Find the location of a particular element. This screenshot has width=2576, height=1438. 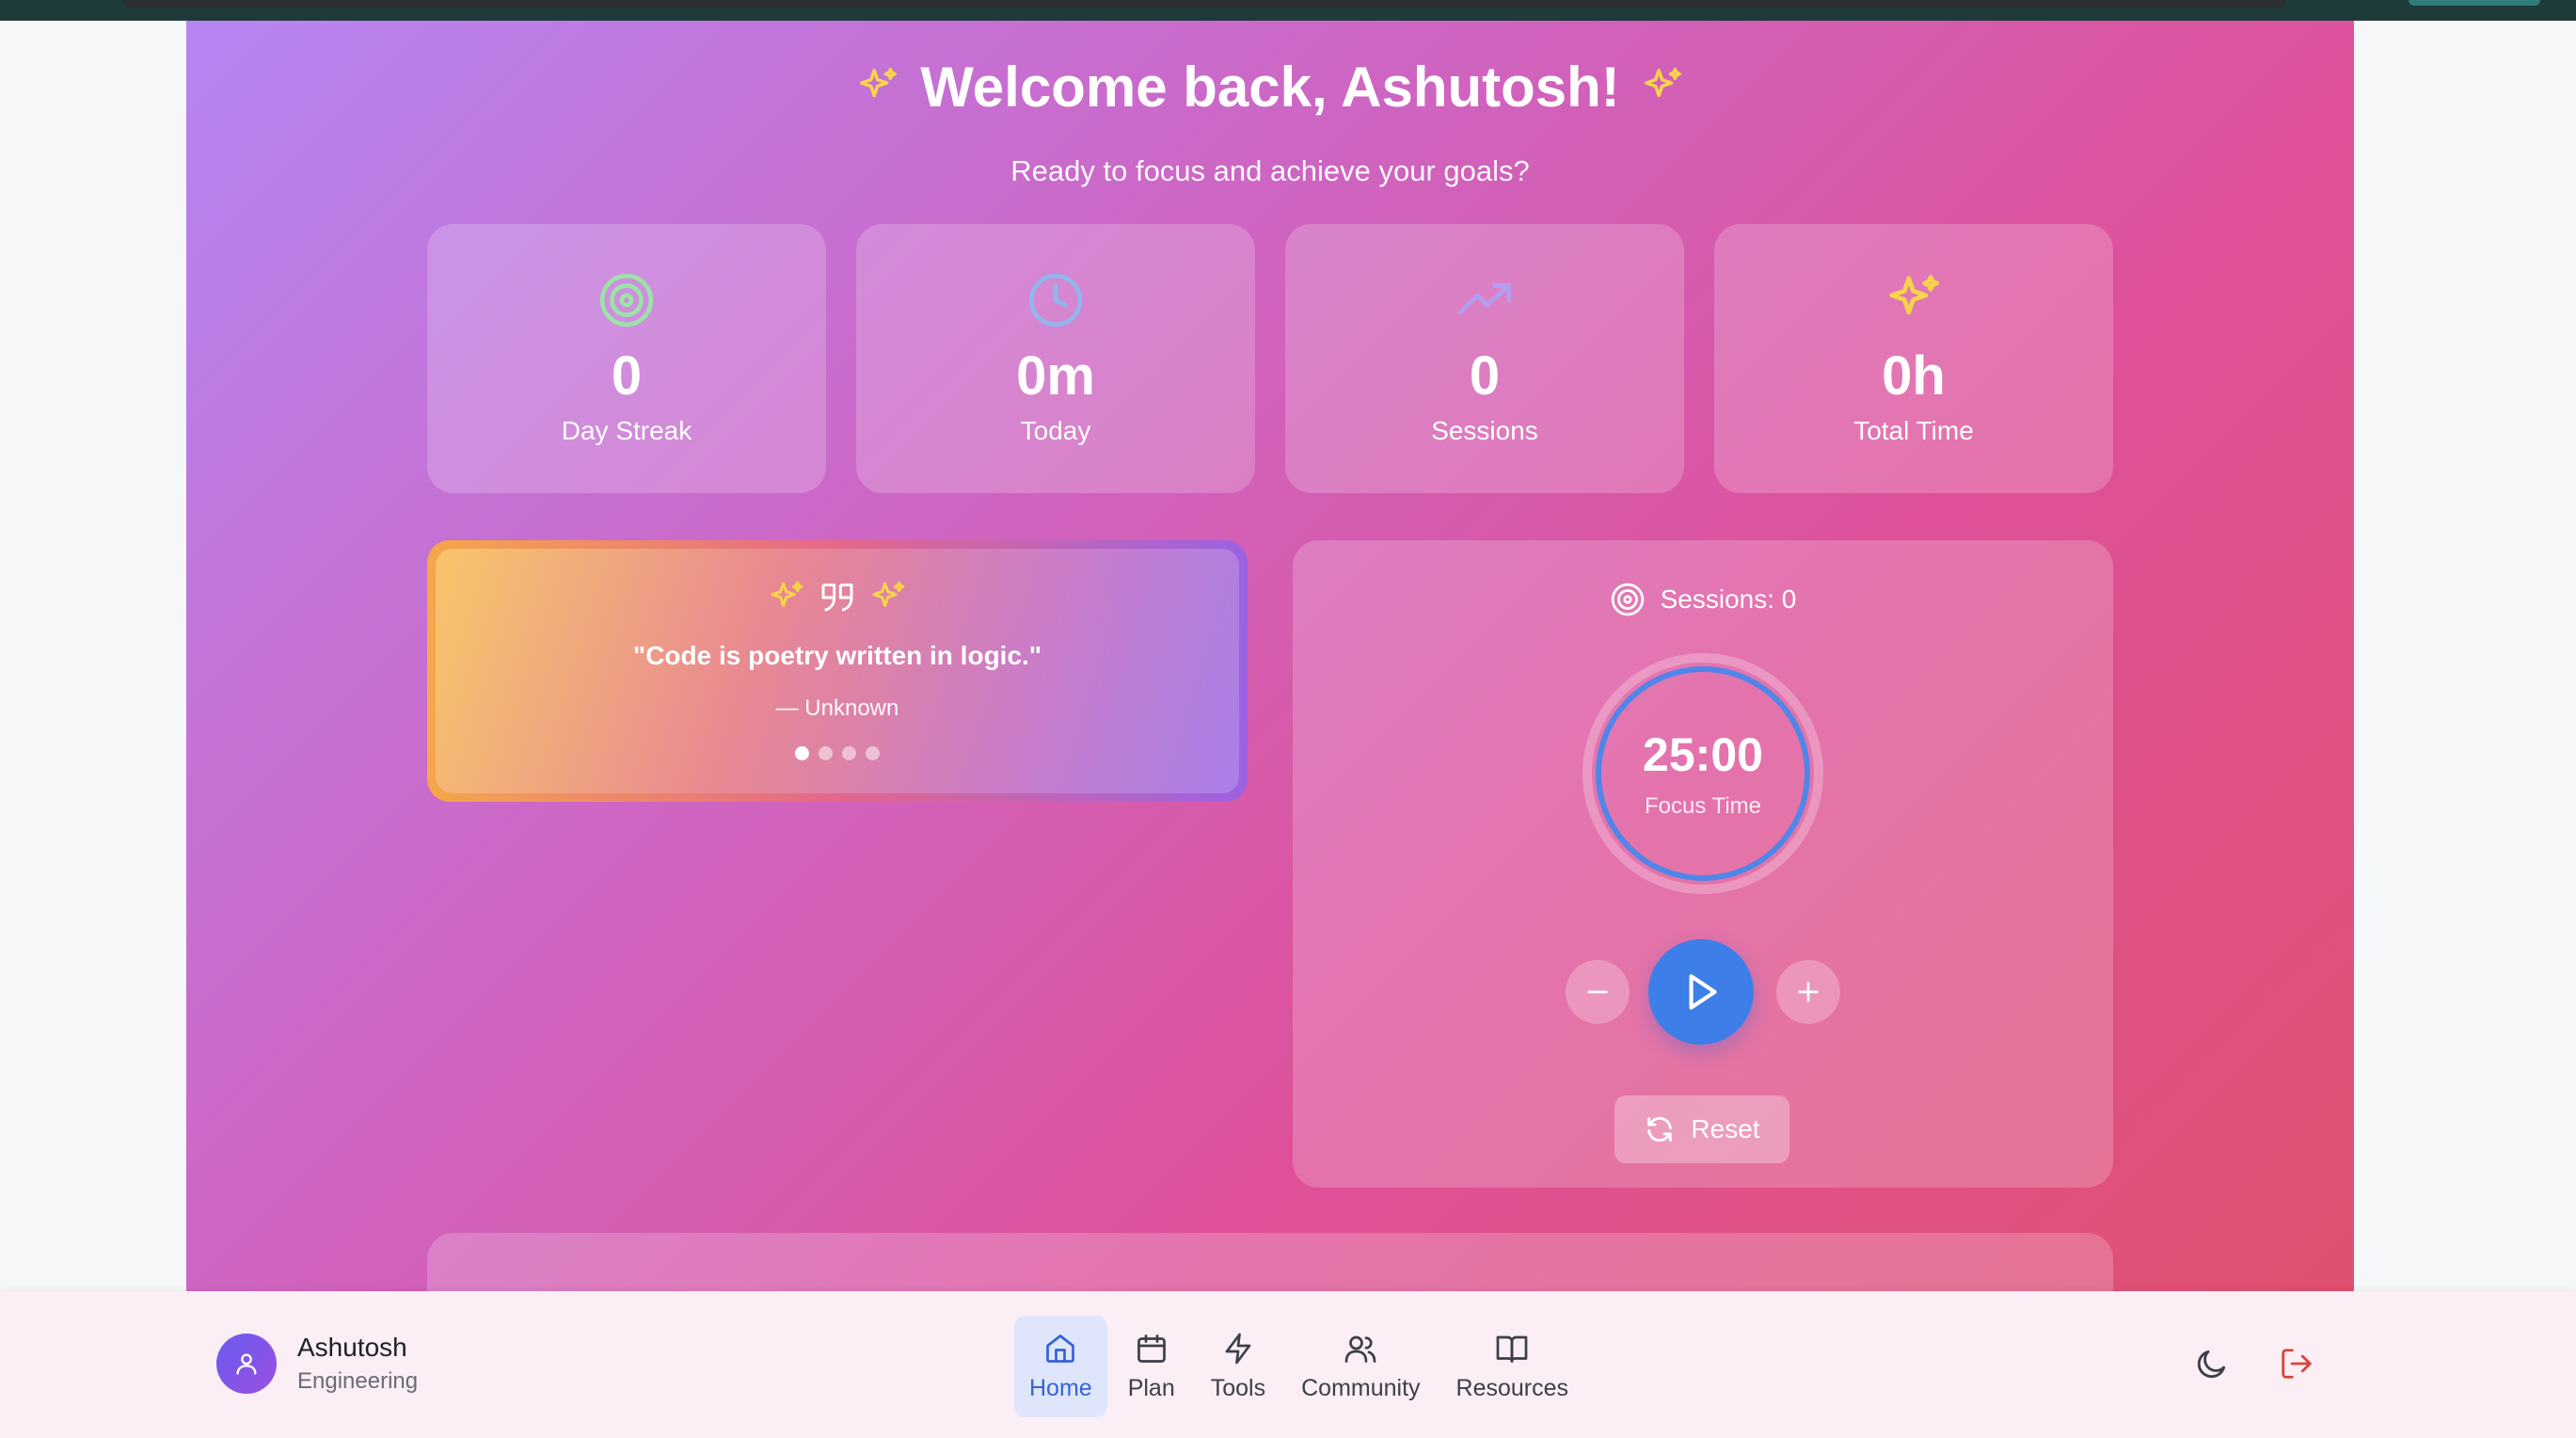

stat-label: Sessions is located at coordinates (1485, 430).